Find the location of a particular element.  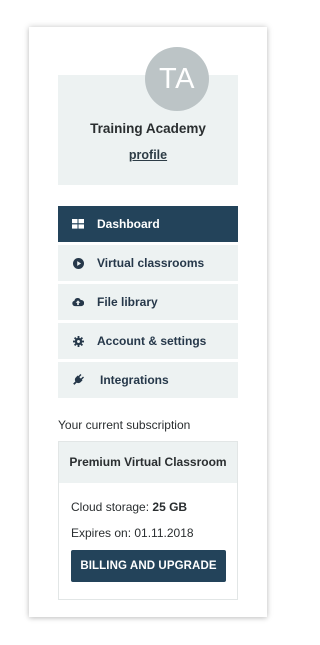

sidebar-item-account-settings: Account & settings is located at coordinates (148, 341).